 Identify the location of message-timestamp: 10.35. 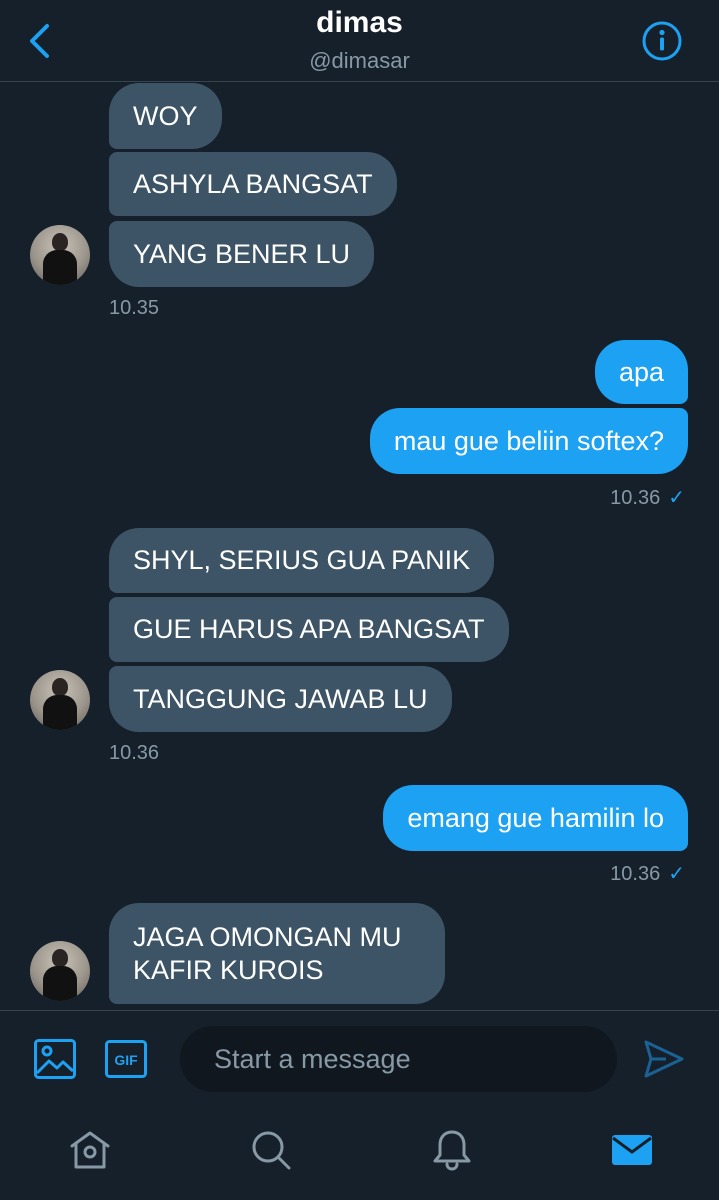
(134, 308).